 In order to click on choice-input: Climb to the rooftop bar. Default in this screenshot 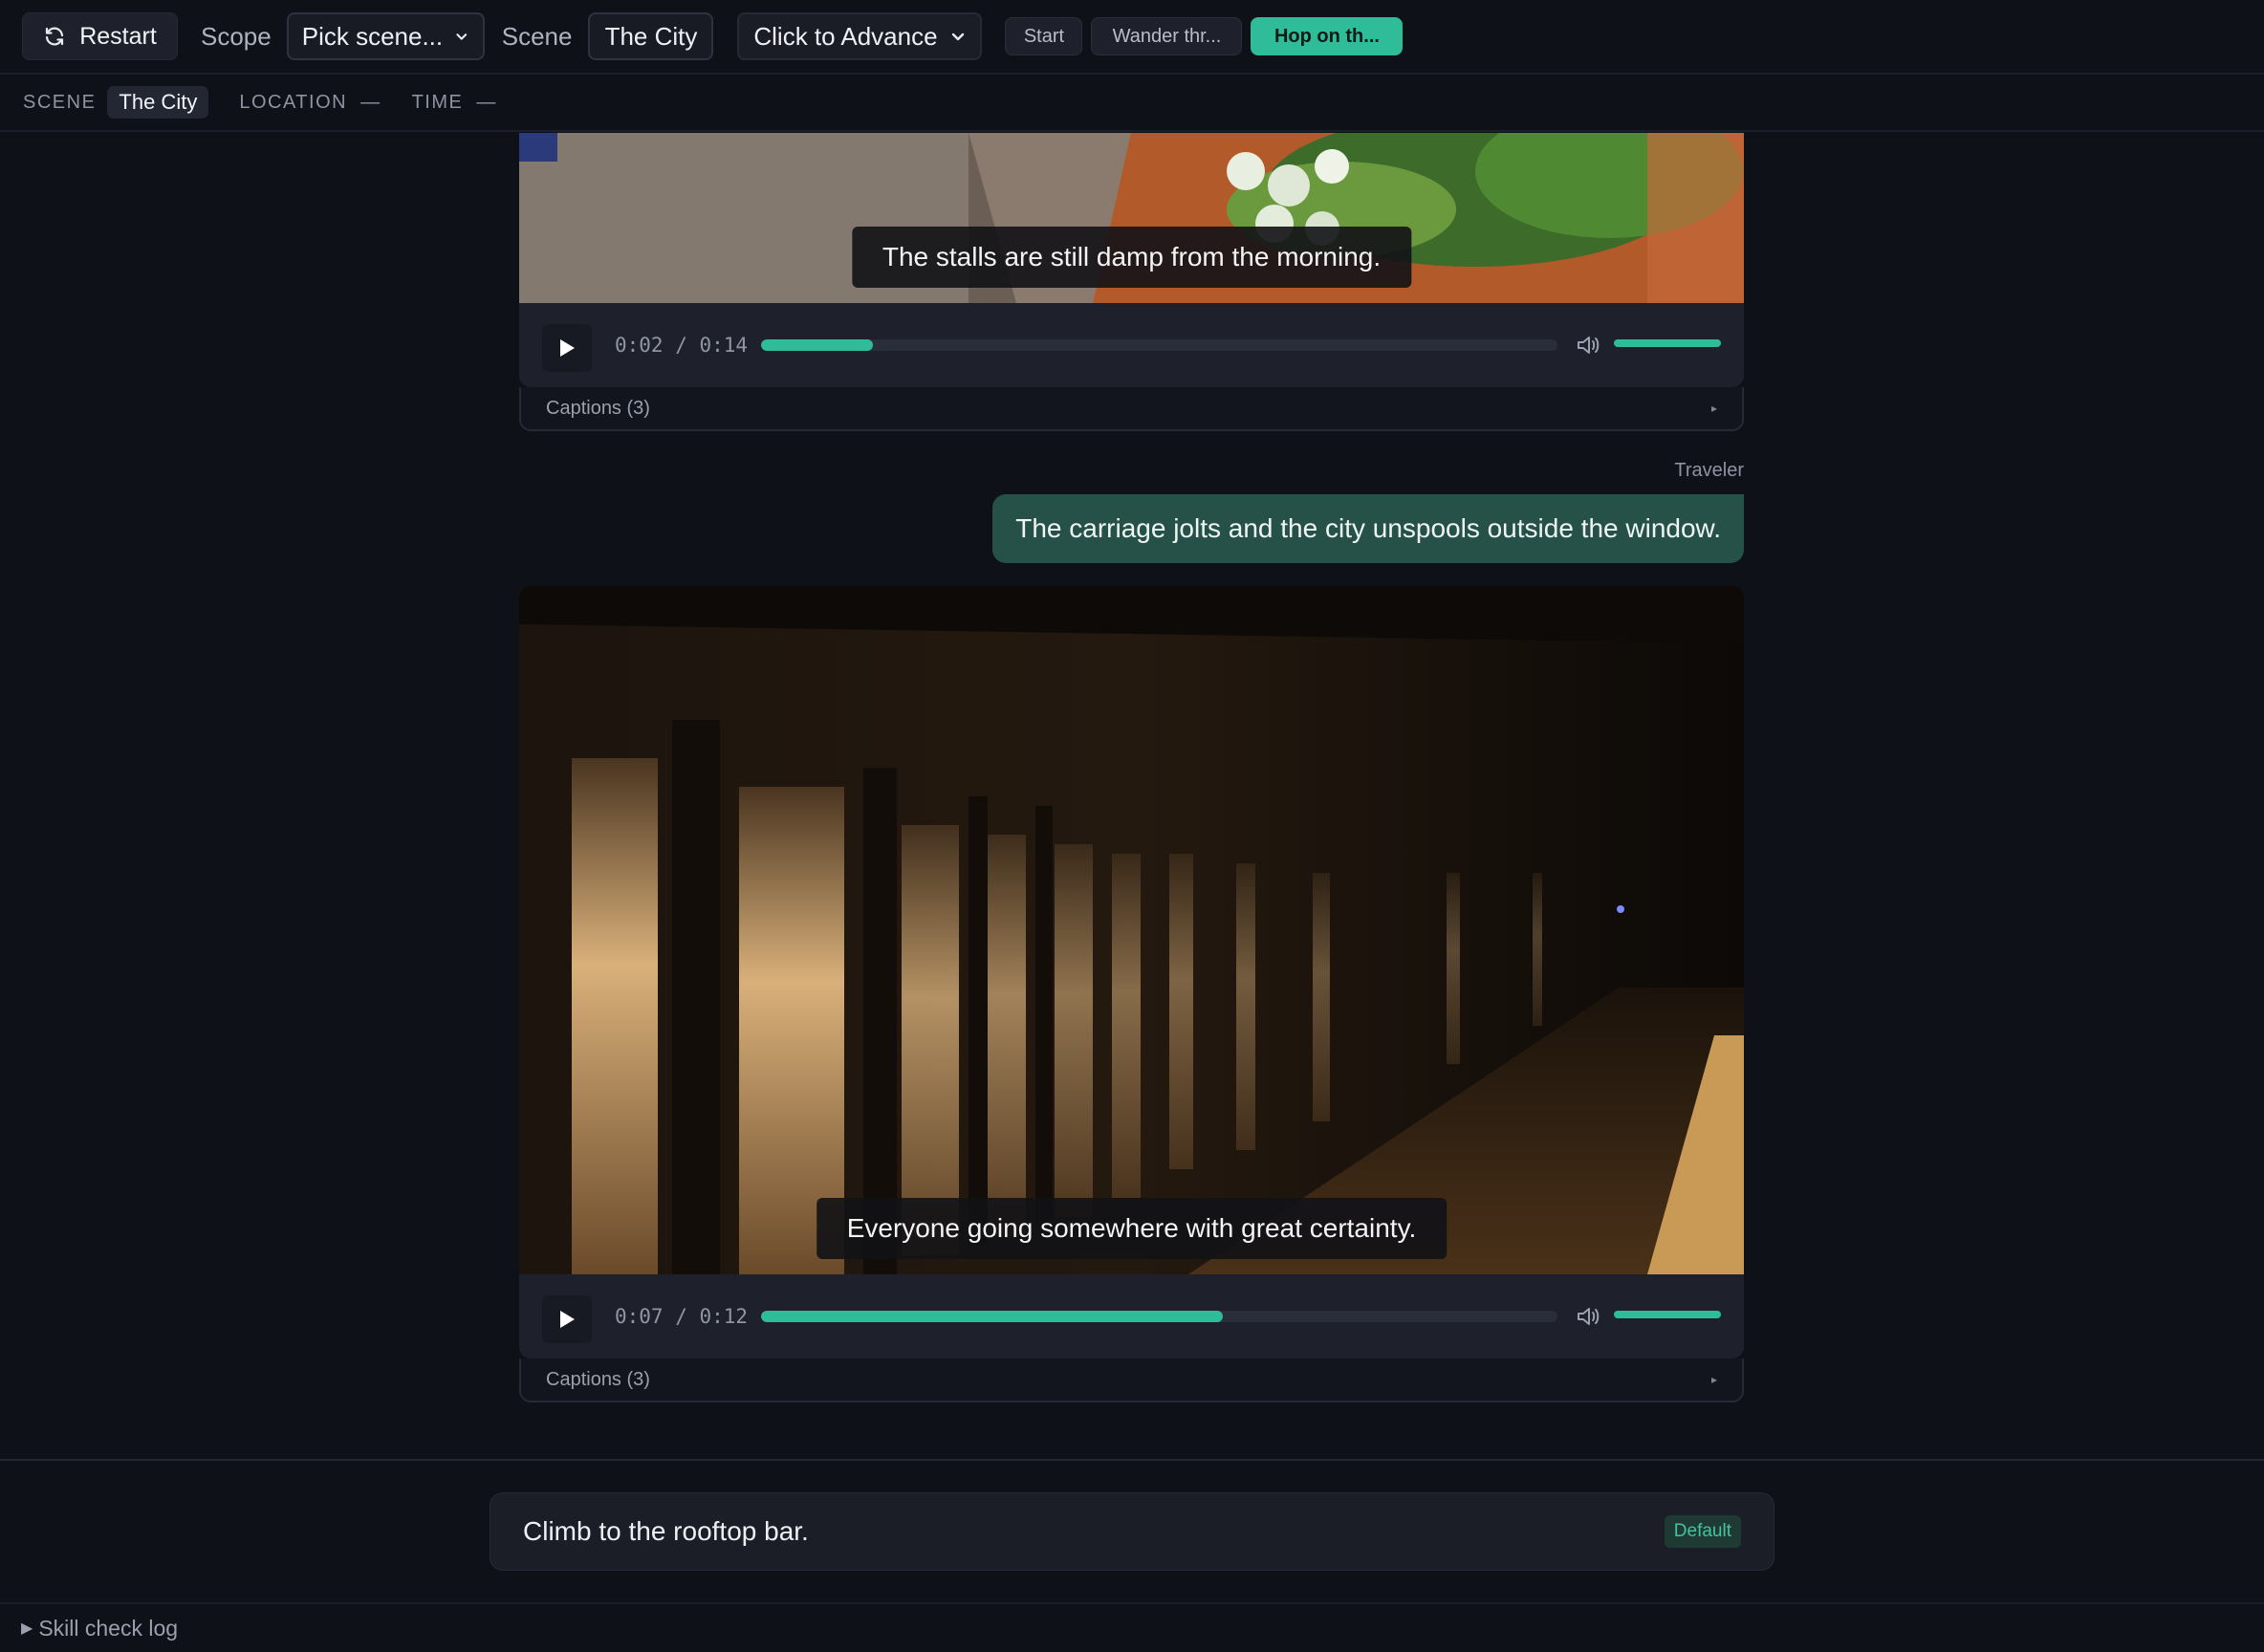, I will do `click(1132, 1531)`.